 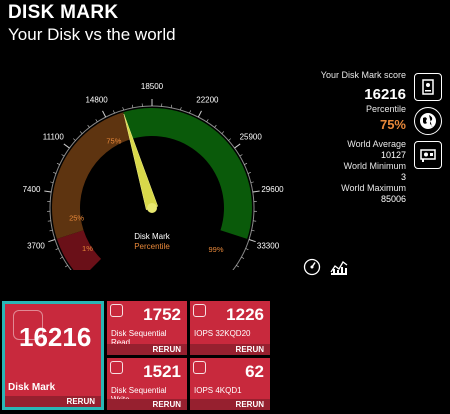 I want to click on score-value: 16216, so click(x=385, y=94).